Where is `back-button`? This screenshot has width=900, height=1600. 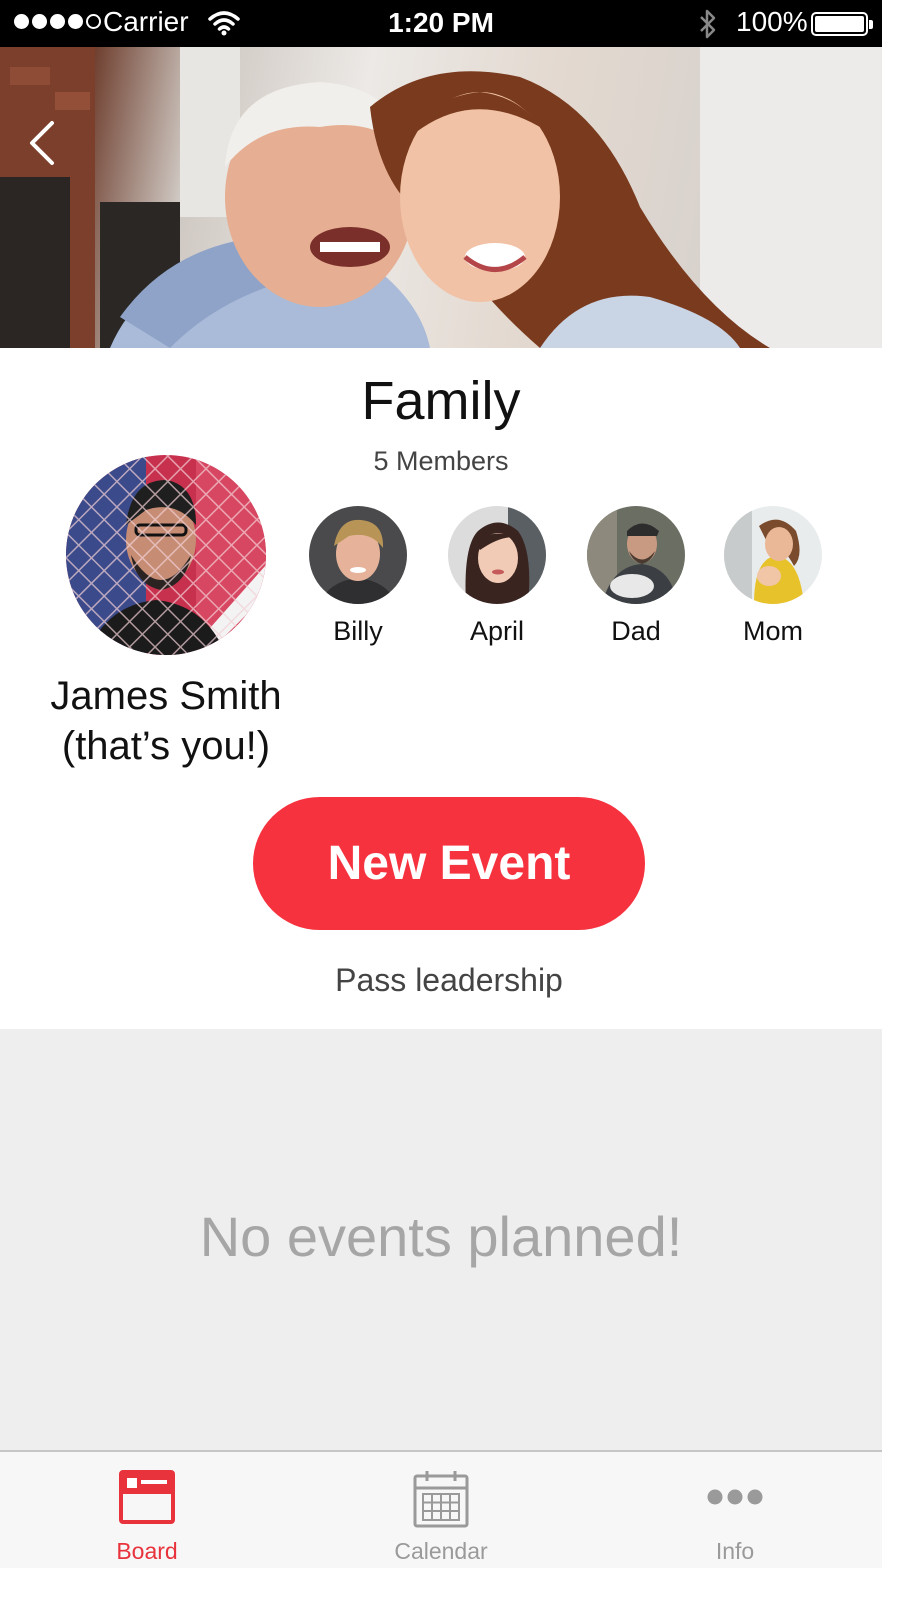
back-button is located at coordinates (45, 143).